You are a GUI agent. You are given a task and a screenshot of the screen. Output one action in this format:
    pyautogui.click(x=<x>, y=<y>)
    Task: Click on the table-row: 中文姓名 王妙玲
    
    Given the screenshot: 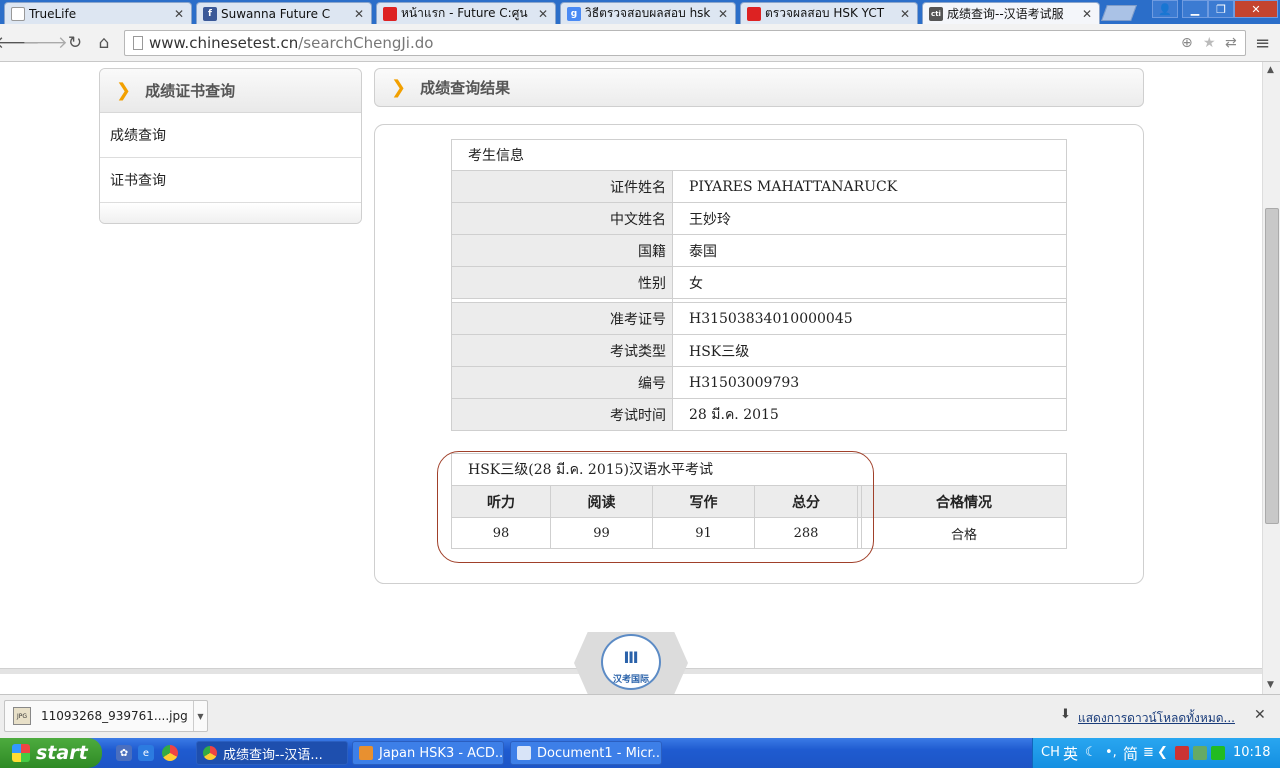 What is the action you would take?
    pyautogui.click(x=759, y=218)
    